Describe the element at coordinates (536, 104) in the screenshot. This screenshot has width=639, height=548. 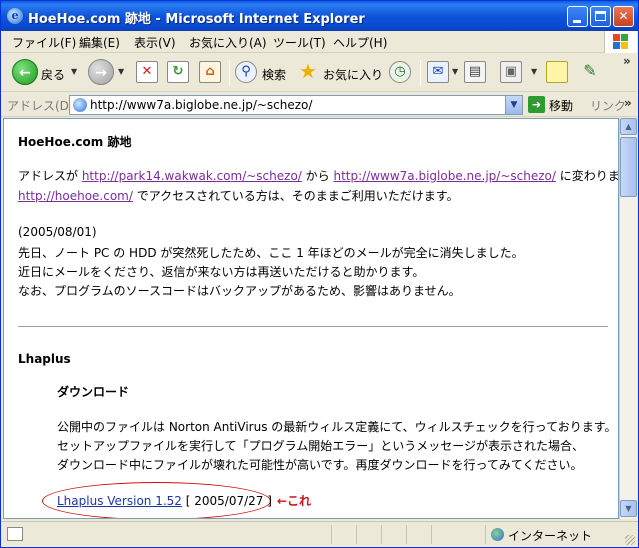
I see `go-arrow-icon: ➜` at that location.